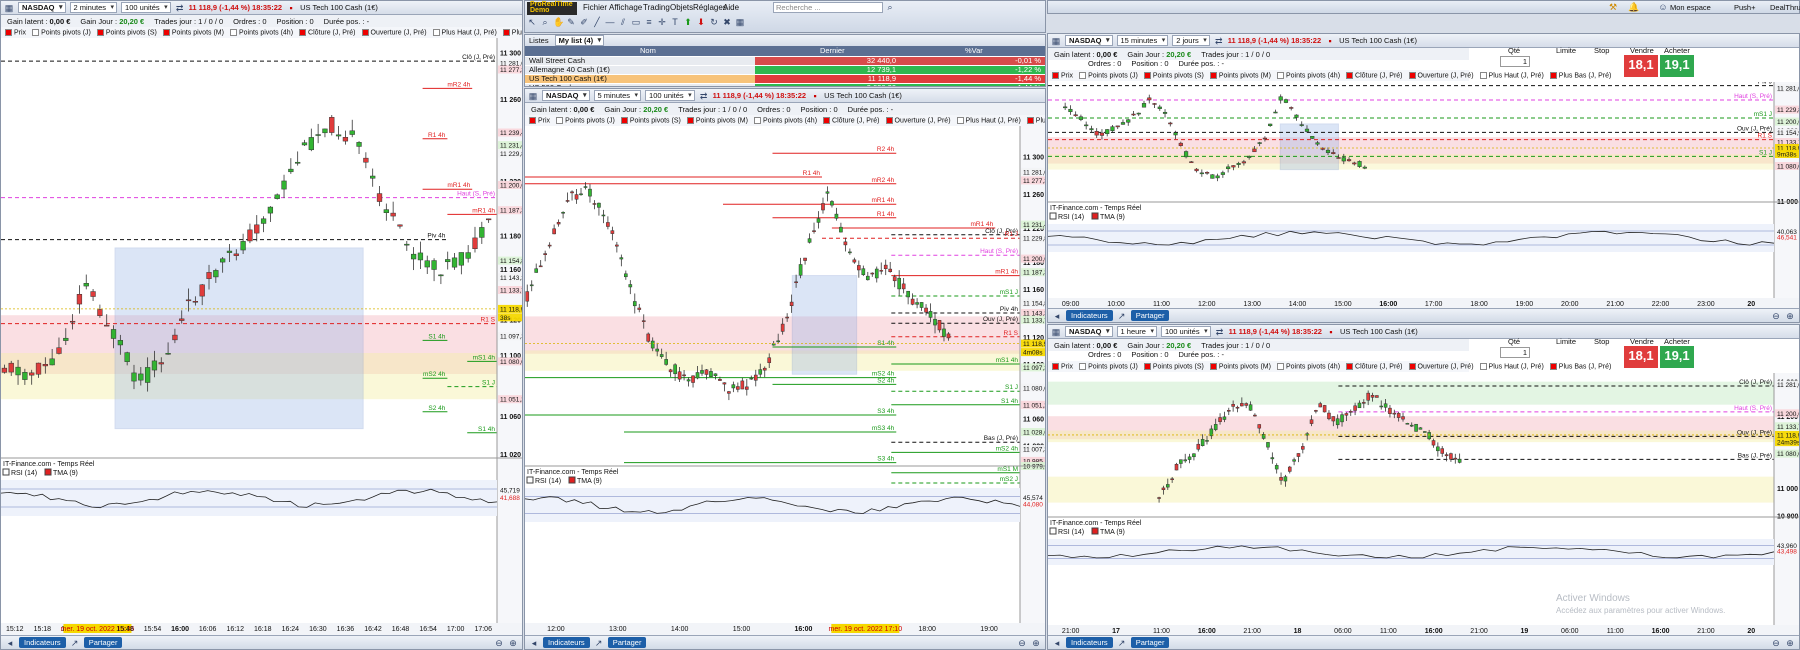  Describe the element at coordinates (617, 95) in the screenshot. I see `timeframe-select: 5 minutes` at that location.